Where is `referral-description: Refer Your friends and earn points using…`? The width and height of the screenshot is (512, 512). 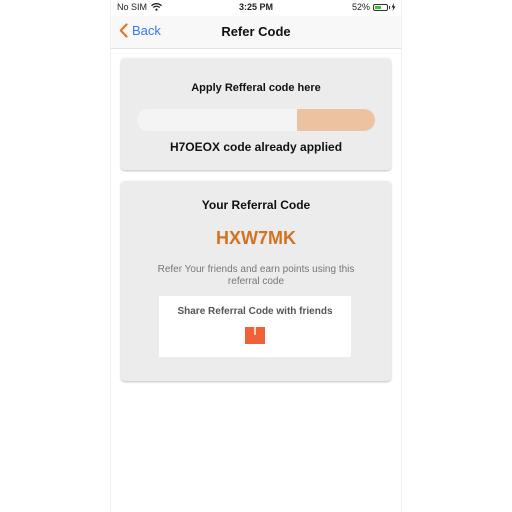 referral-description: Refer Your friends and earn points using… is located at coordinates (256, 275).